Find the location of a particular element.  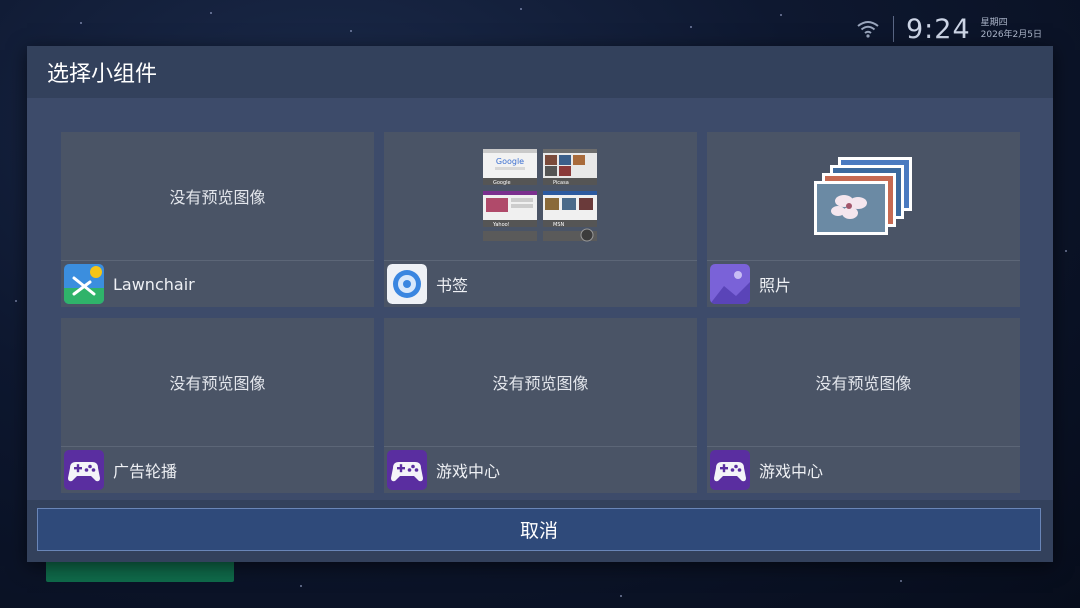

thumb-label-google: Google is located at coordinates (502, 183).